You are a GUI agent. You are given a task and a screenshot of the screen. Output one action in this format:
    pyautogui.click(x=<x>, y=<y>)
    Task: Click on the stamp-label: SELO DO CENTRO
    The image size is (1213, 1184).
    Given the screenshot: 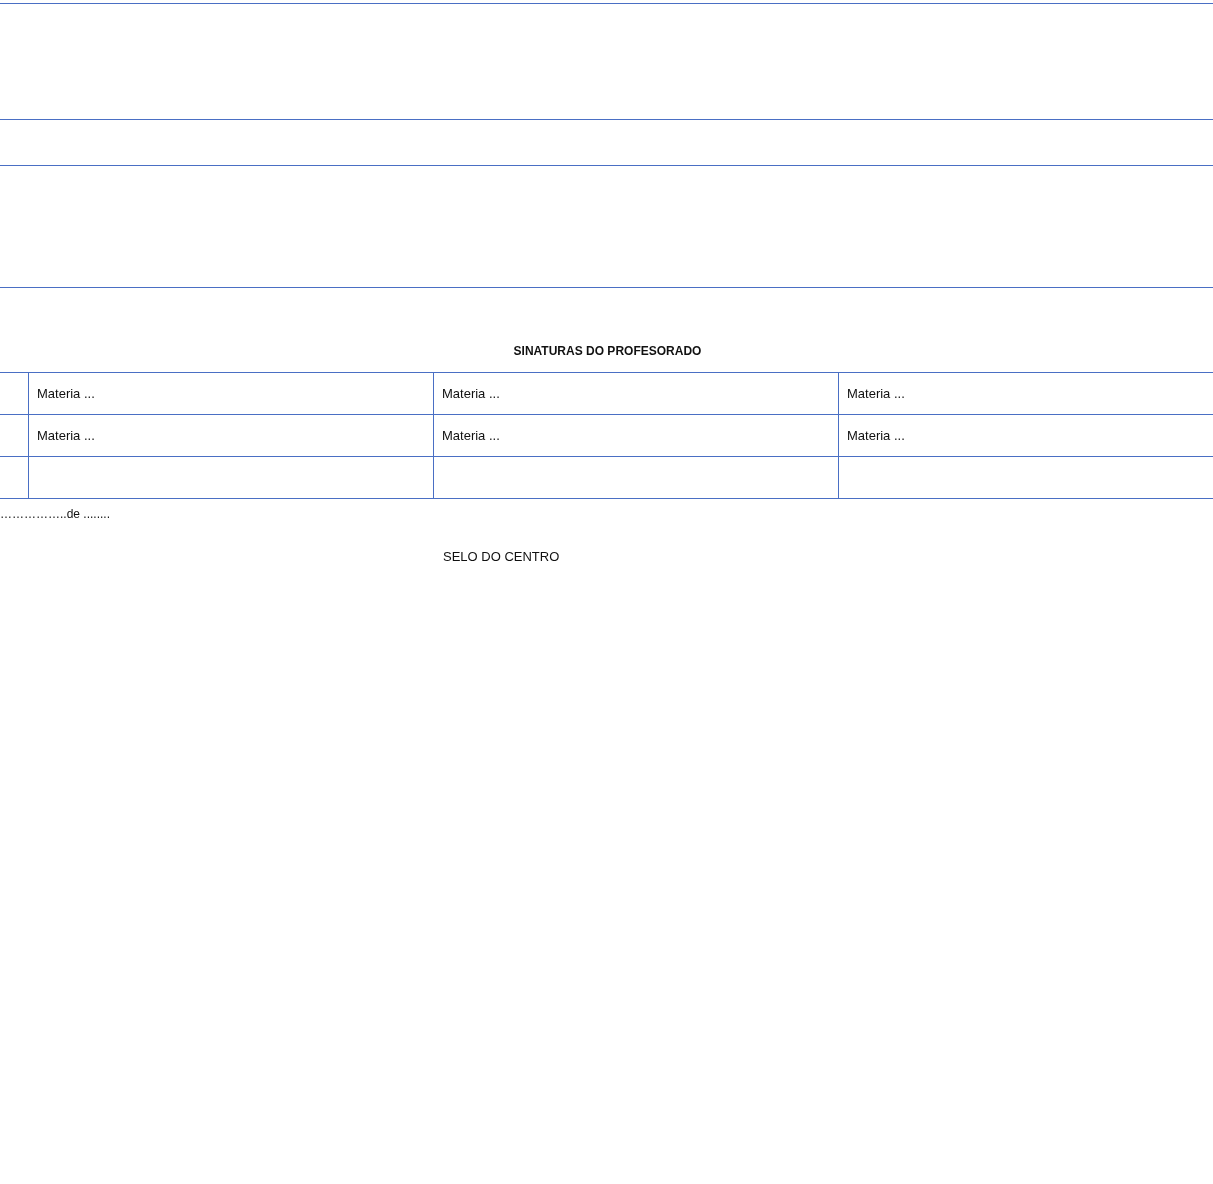 What is the action you would take?
    pyautogui.click(x=501, y=556)
    